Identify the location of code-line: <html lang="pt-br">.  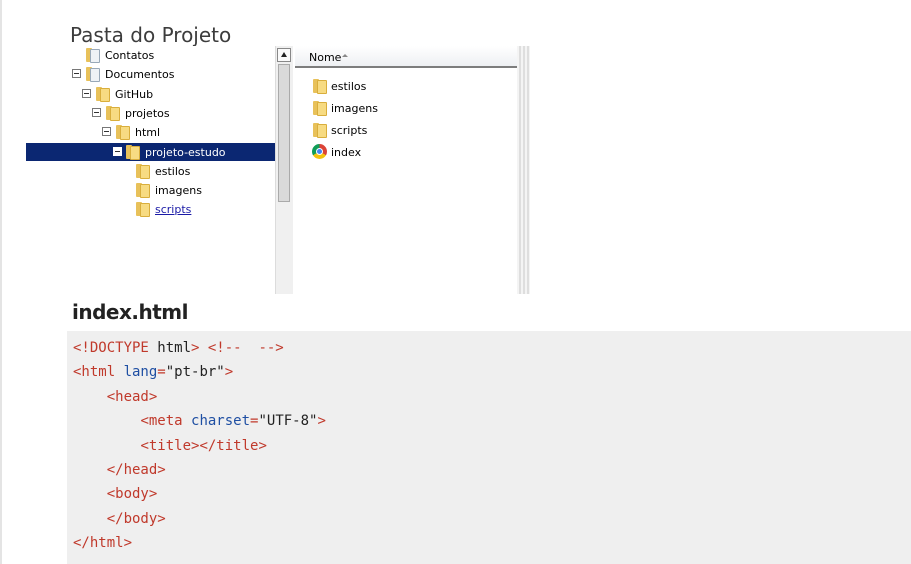
(153, 372).